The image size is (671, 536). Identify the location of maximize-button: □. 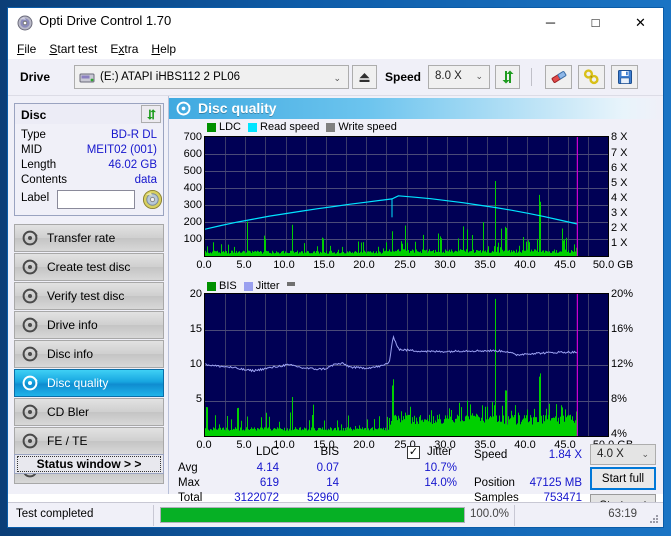
(595, 22).